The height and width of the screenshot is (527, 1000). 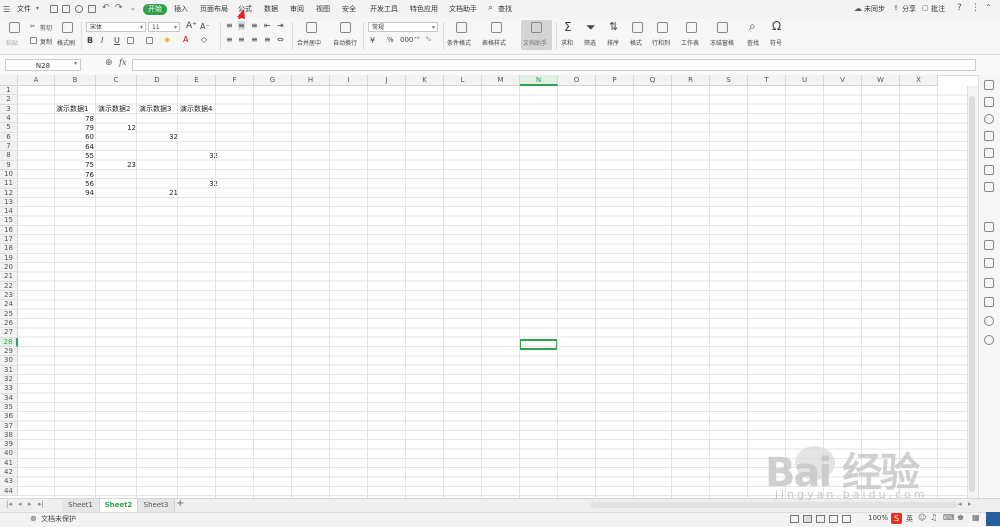 I want to click on font-size-select: 11, so click(x=164, y=27).